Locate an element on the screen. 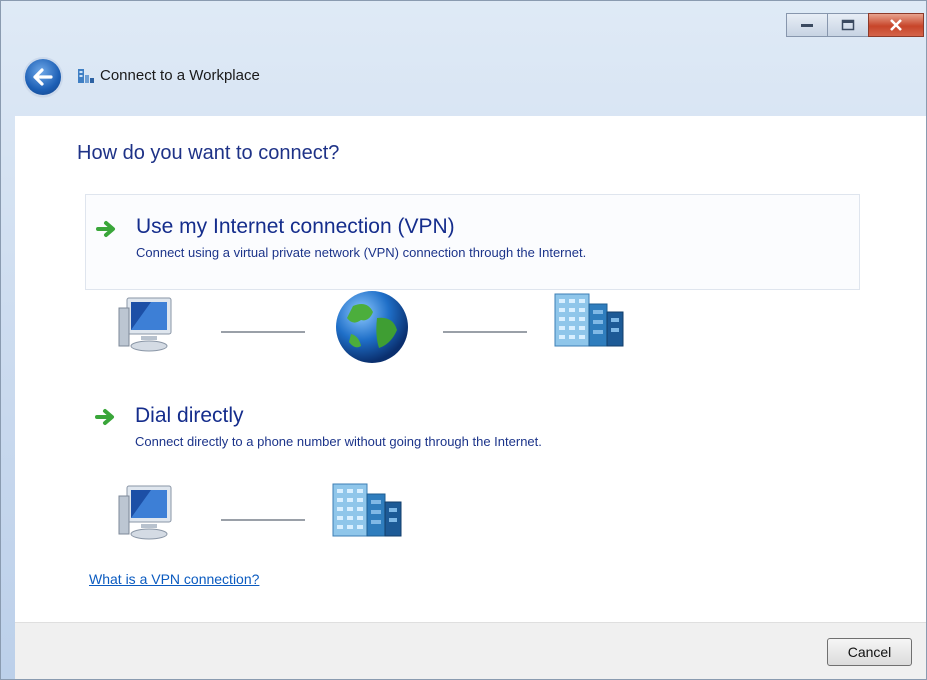 Image resolution: width=927 pixels, height=680 pixels. window-title: Connect to a Workplace is located at coordinates (180, 75).